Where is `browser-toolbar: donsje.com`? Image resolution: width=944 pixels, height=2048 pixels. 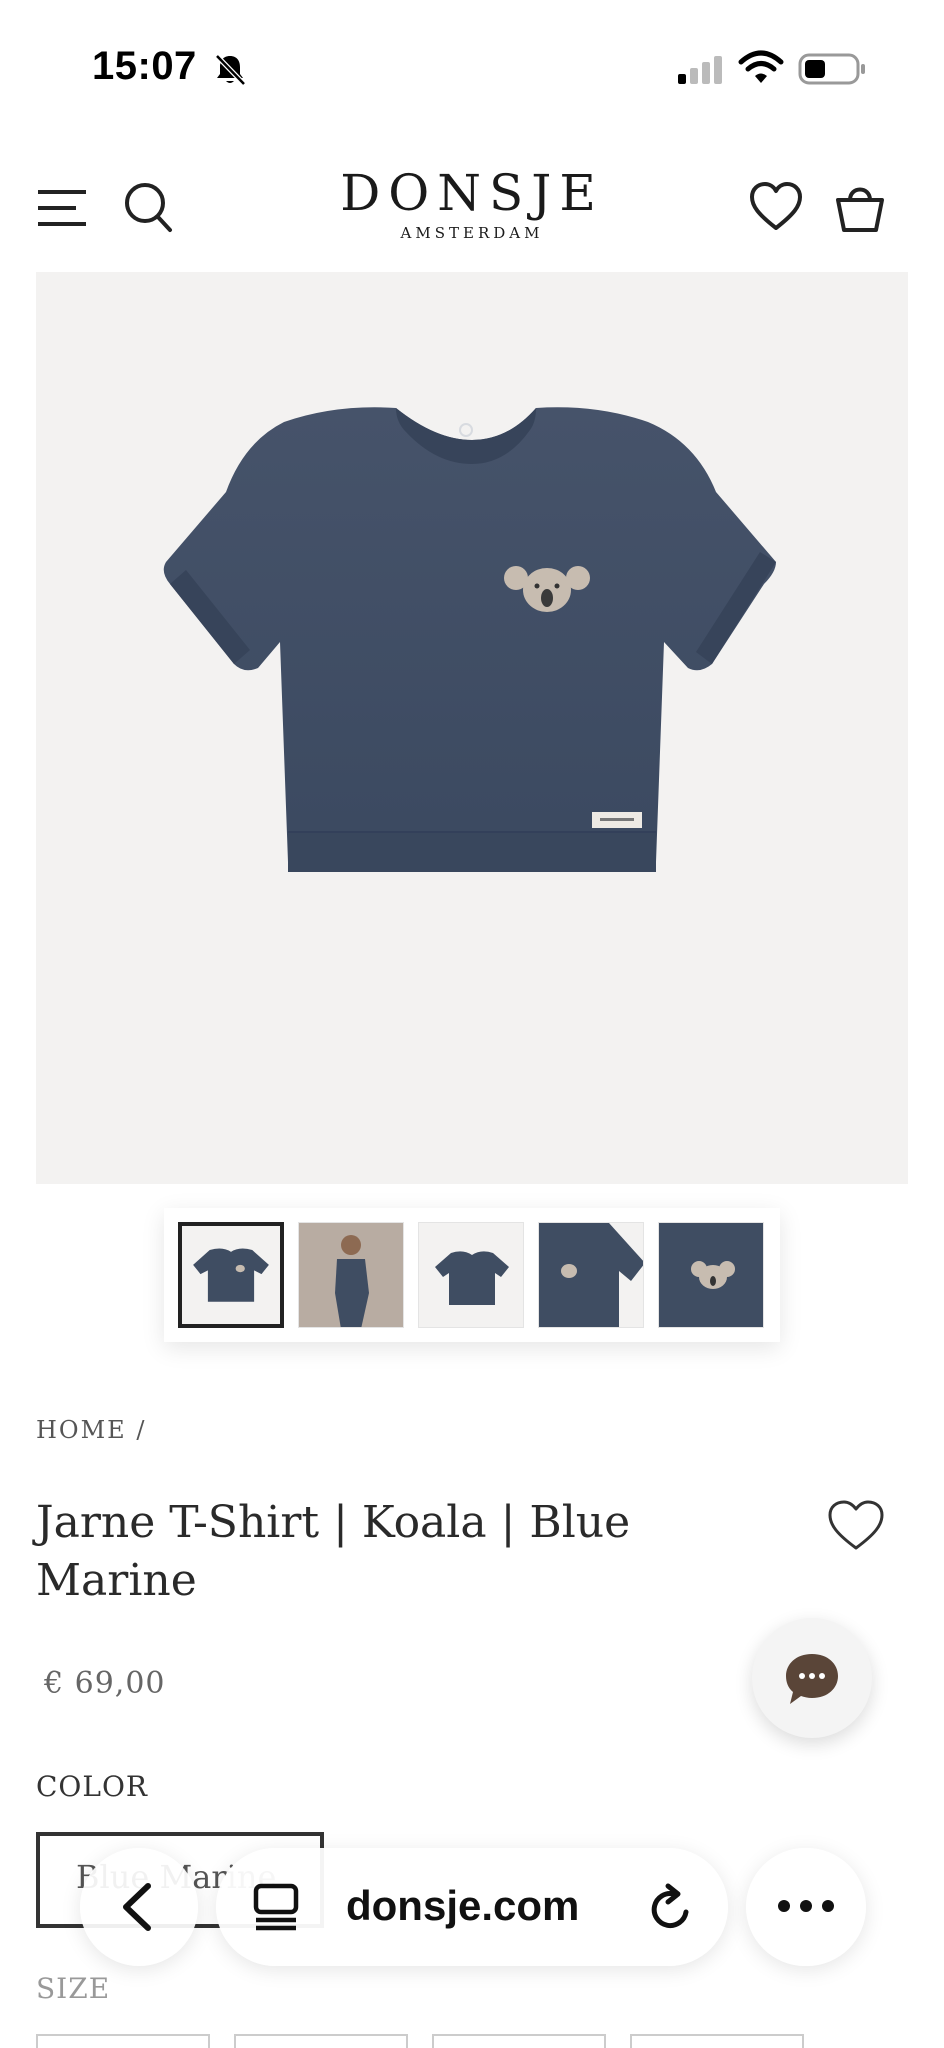 browser-toolbar: donsje.com is located at coordinates (472, 1908).